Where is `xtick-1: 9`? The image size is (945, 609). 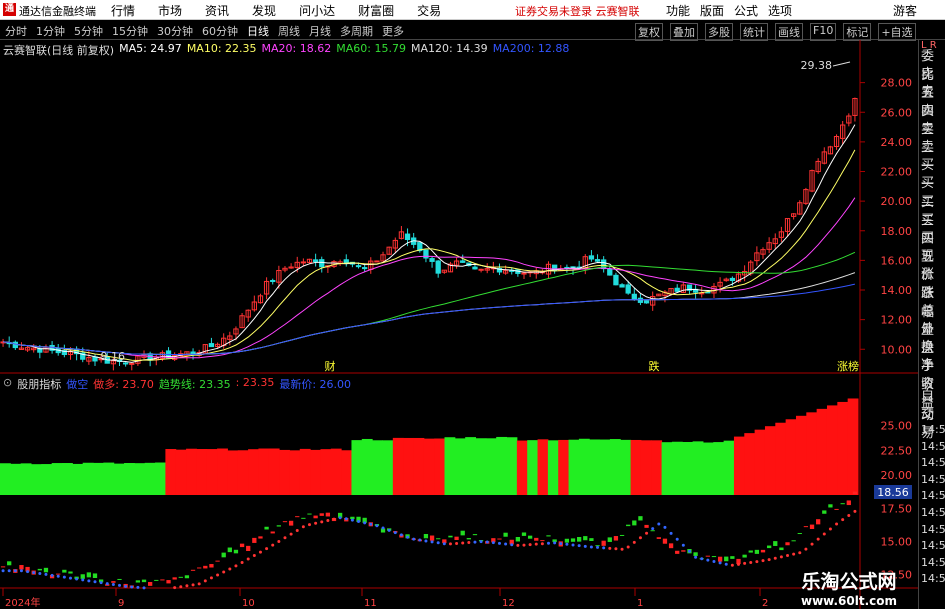 xtick-1: 9 is located at coordinates (121, 603).